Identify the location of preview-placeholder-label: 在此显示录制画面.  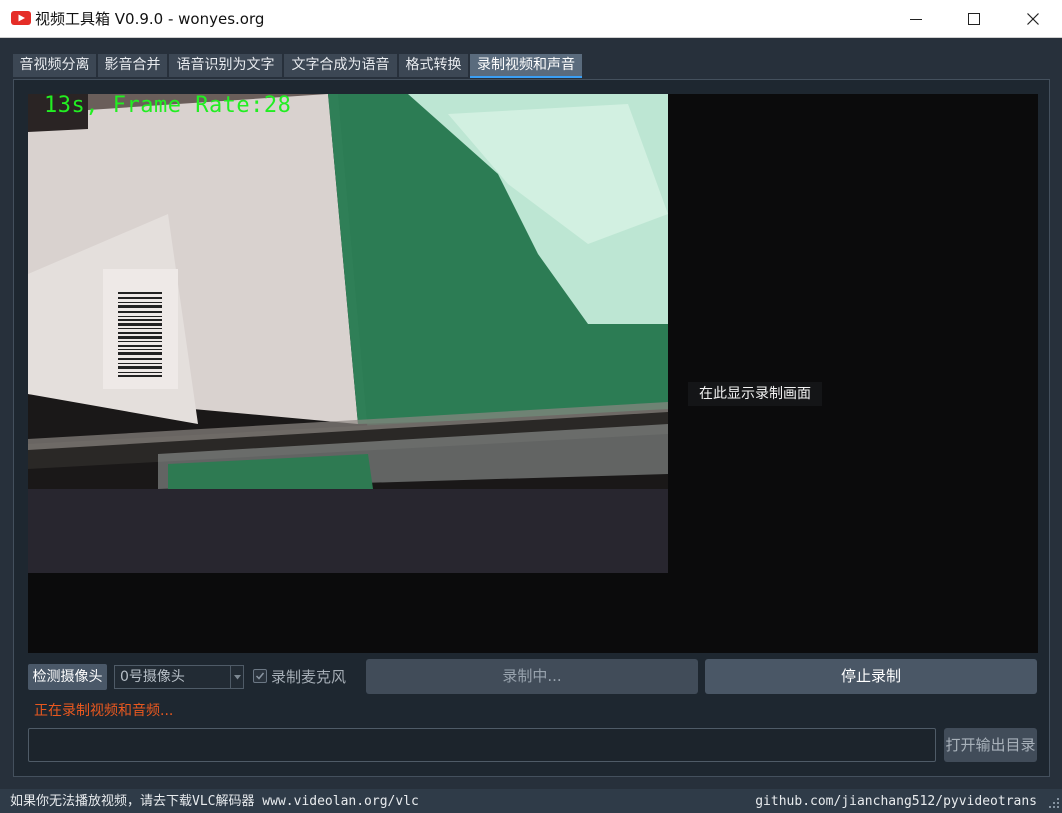
(755, 394).